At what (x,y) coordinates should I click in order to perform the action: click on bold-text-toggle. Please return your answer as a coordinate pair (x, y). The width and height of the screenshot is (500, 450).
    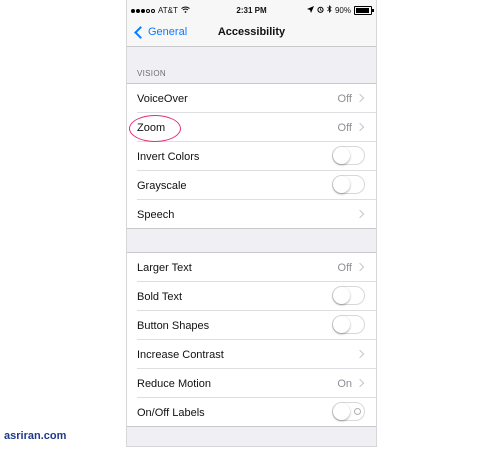
    Looking at the image, I should click on (348, 295).